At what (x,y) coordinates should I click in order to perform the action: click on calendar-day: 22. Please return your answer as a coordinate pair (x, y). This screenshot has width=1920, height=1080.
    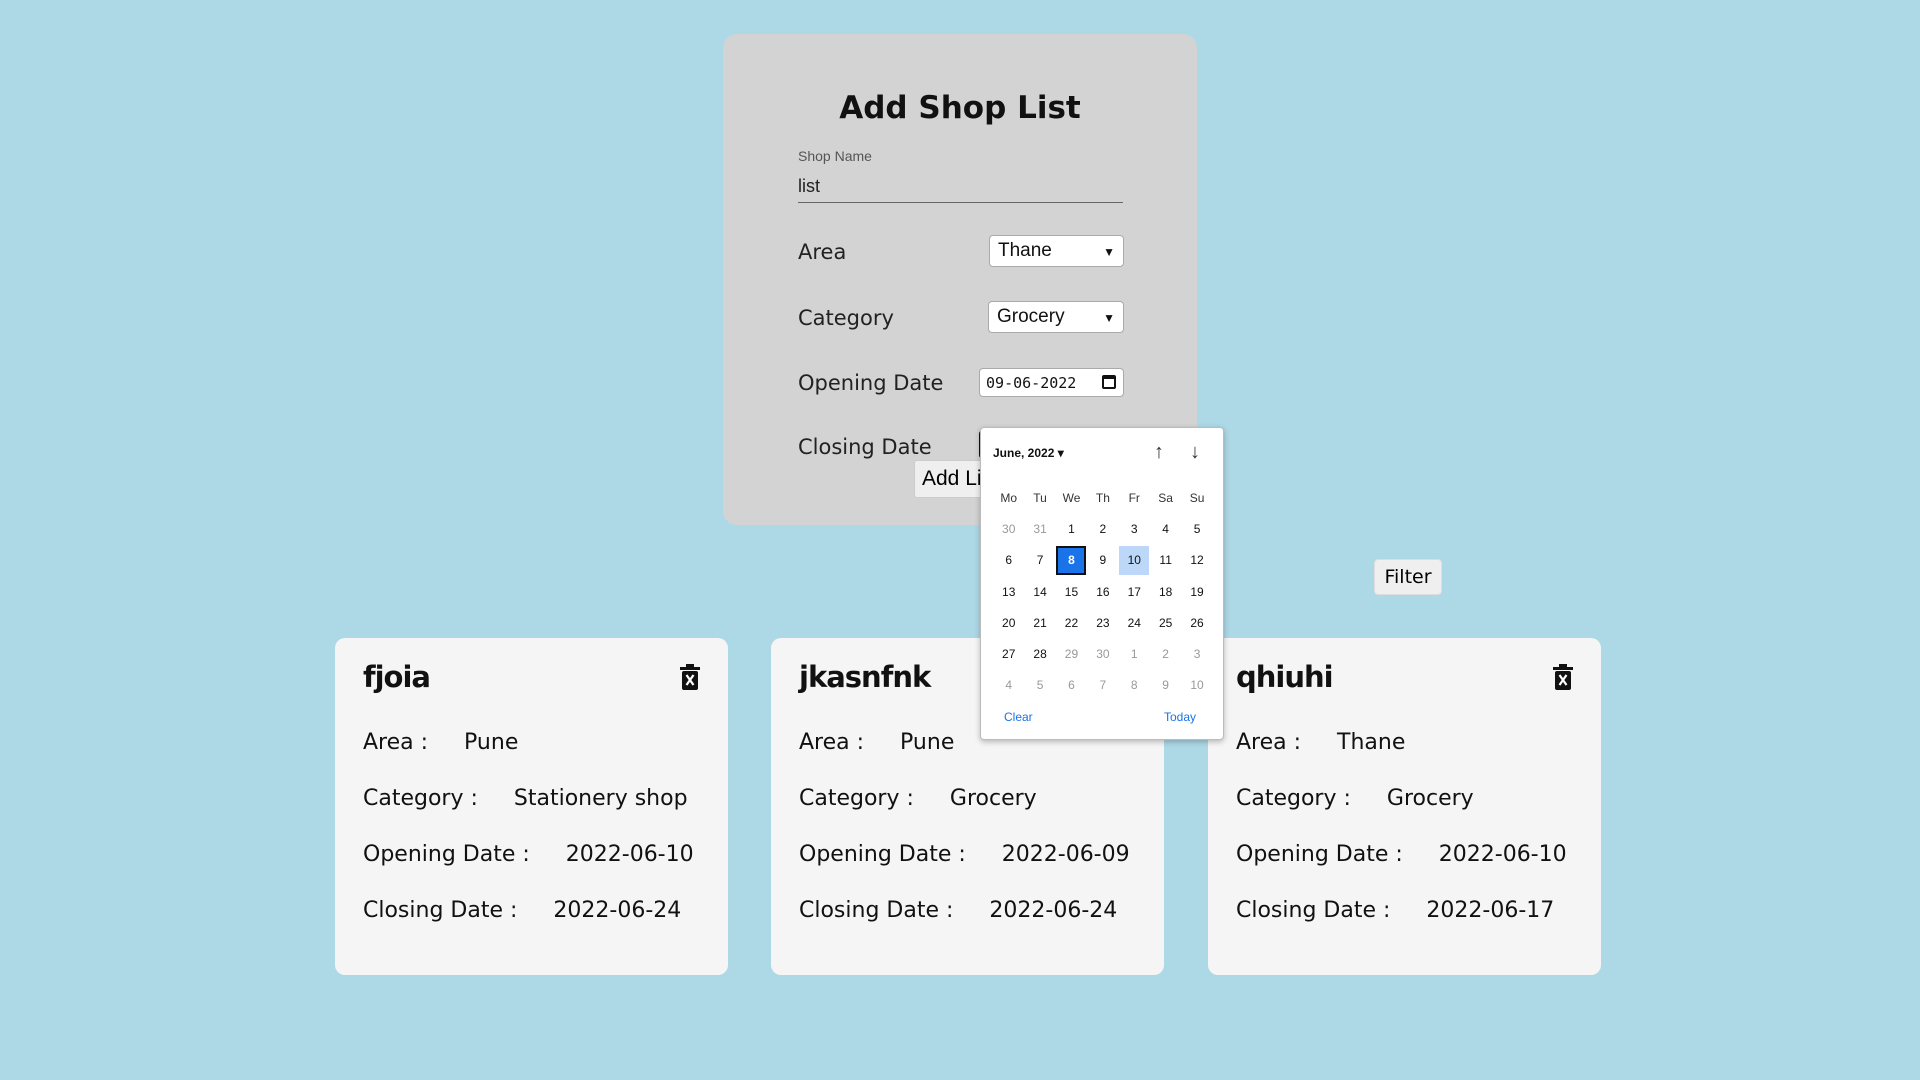
    Looking at the image, I should click on (1071, 622).